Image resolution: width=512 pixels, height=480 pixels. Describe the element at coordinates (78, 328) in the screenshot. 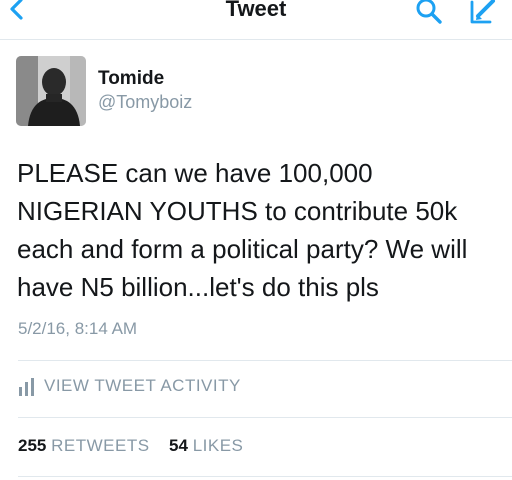

I see `tweet-timestamp: 5/2/16, 8:14 AM` at that location.